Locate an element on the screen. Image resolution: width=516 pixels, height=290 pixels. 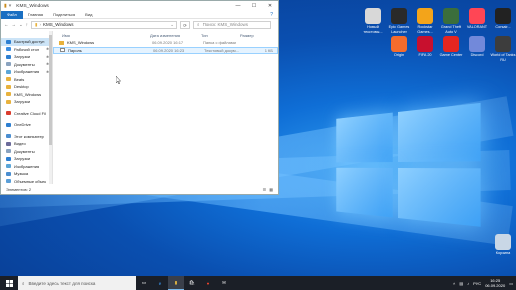
chevron-down-icon: ⌄ is located at coordinates (172, 25).